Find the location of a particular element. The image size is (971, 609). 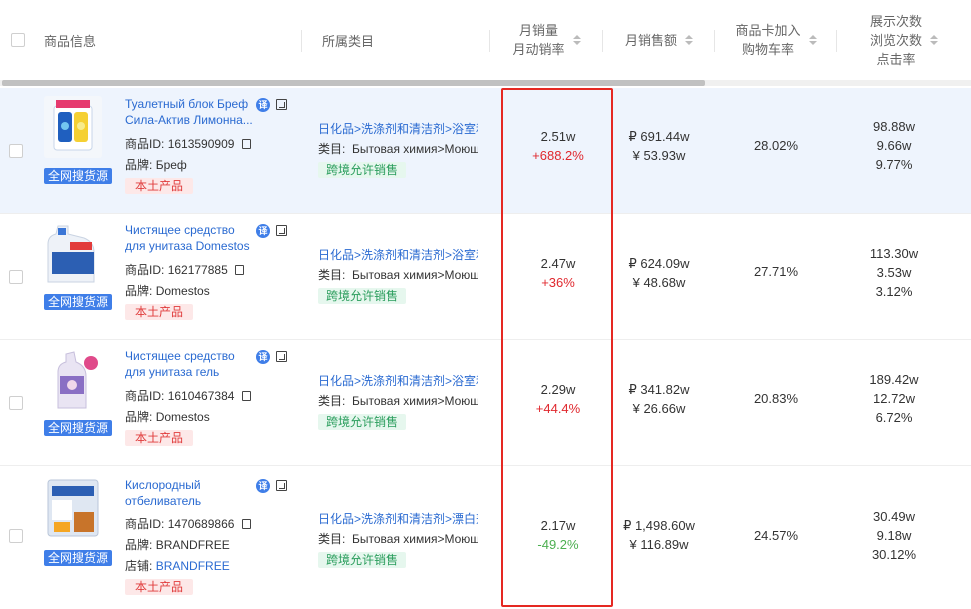

product-brand: 品牌: Бреф is located at coordinates (156, 165).